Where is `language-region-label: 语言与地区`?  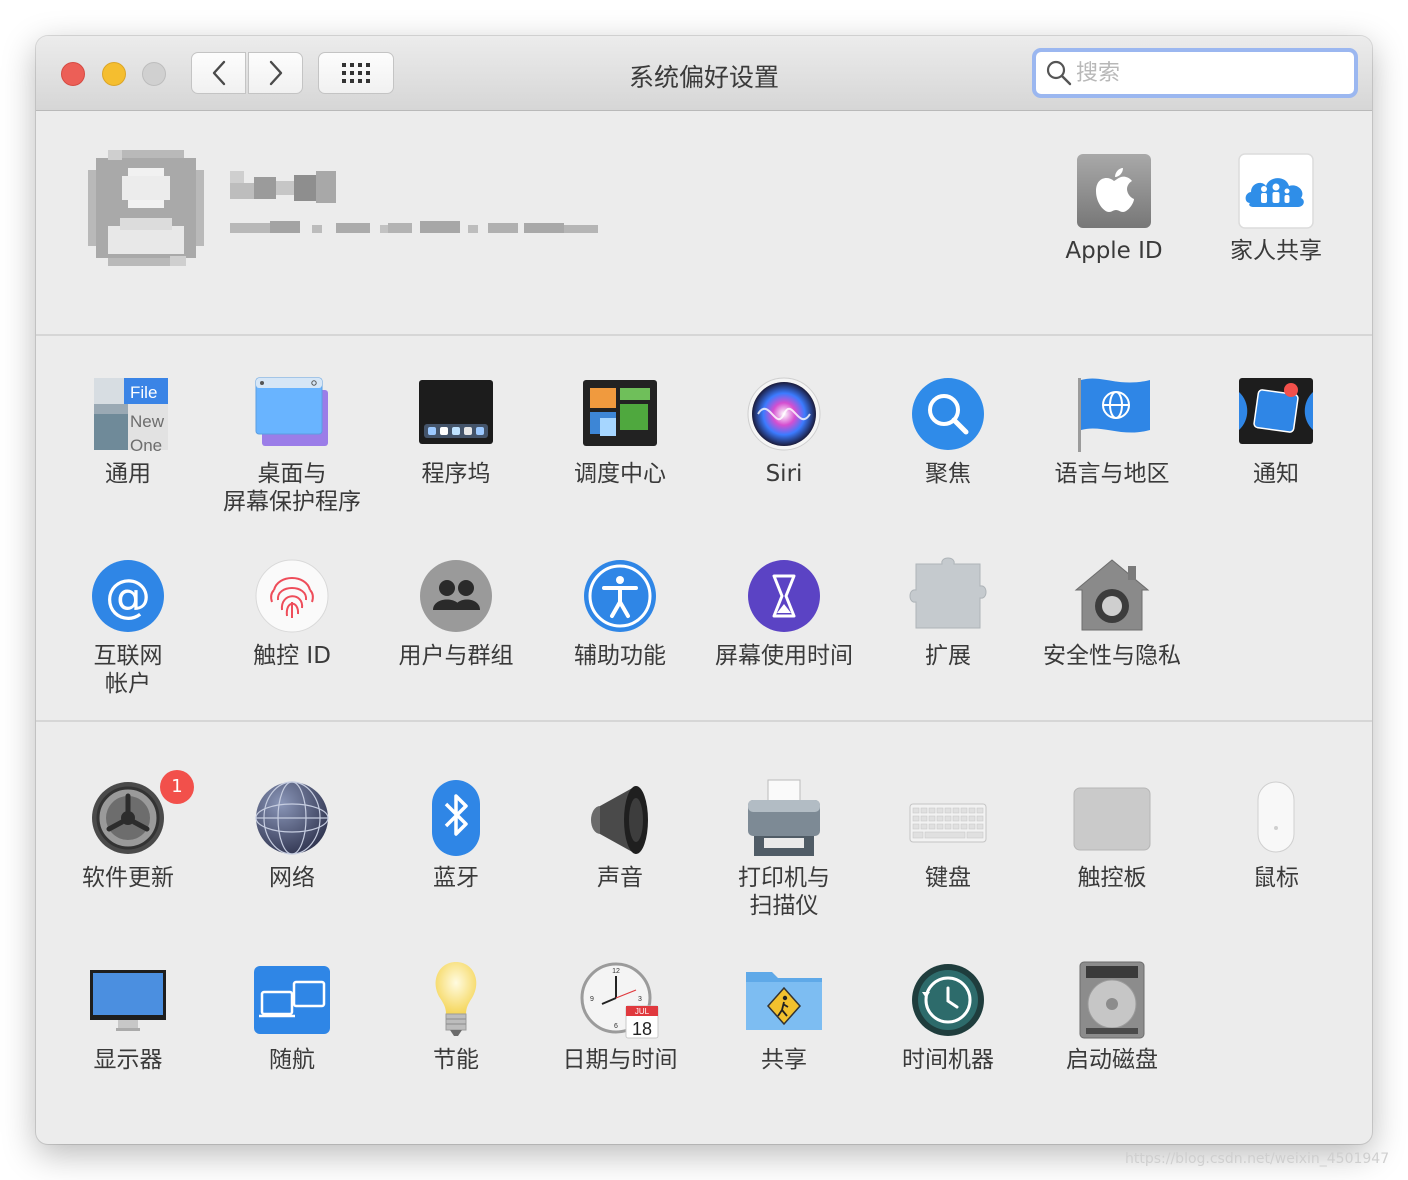 language-region-label: 语言与地区 is located at coordinates (1112, 474).